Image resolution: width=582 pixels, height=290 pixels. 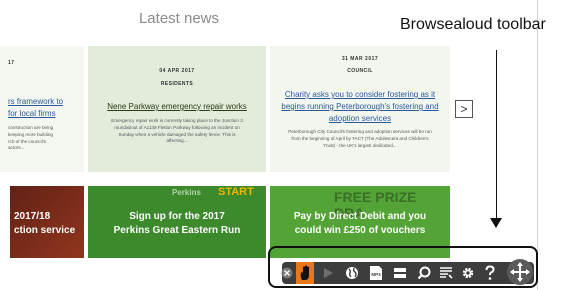 I want to click on translate-globe-icon, so click(x=352, y=273).